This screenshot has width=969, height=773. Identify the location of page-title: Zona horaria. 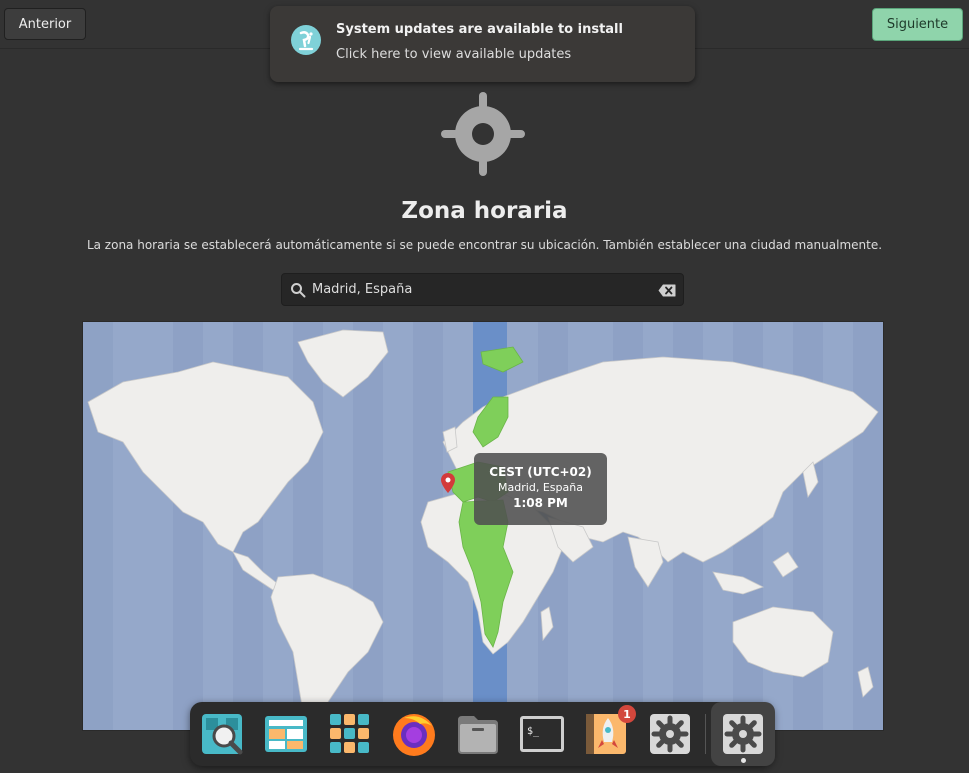
(484, 211).